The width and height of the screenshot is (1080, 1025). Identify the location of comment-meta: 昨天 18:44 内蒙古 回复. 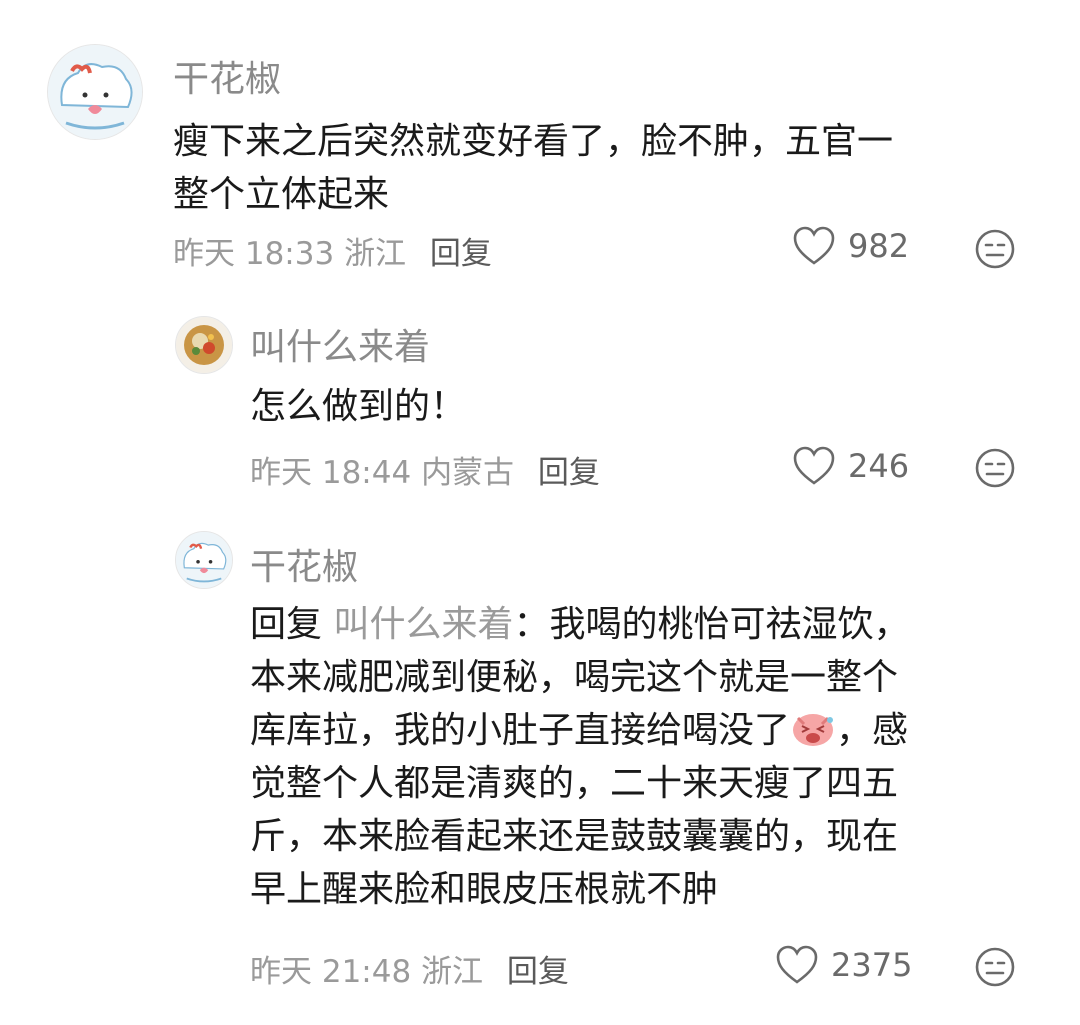
(425, 469).